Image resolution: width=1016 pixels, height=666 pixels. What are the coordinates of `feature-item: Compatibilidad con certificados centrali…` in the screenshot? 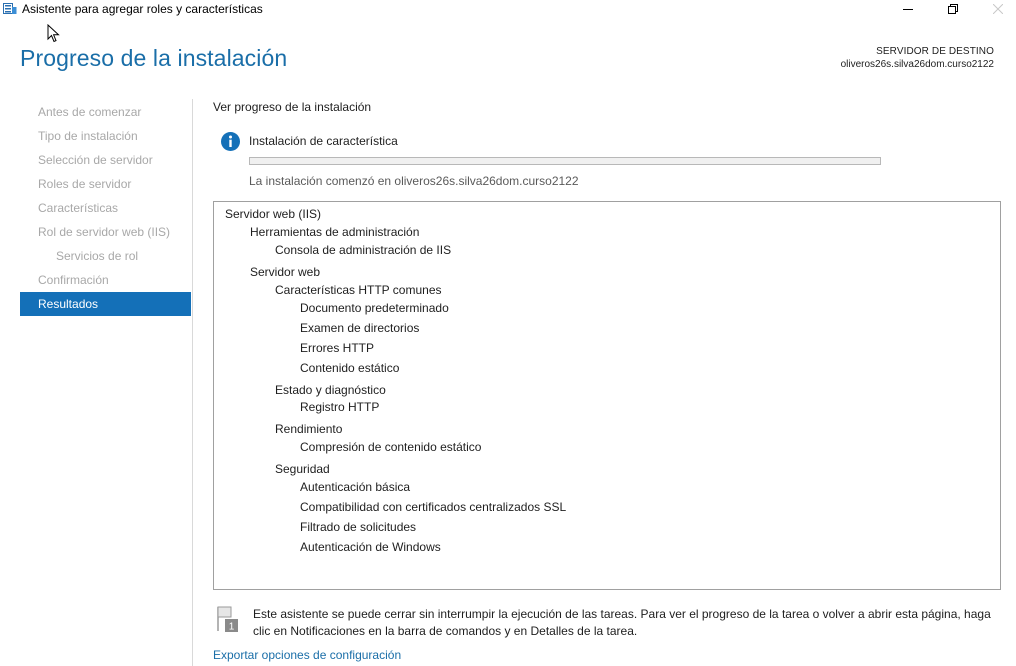 It's located at (433, 507).